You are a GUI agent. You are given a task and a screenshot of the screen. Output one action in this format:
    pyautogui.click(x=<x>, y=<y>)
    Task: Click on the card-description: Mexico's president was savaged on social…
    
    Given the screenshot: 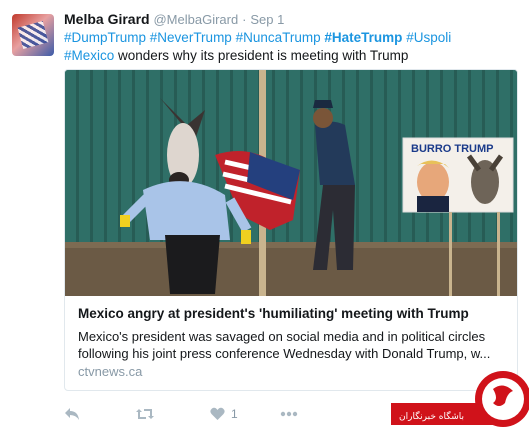 What is the action you would take?
    pyautogui.click(x=284, y=345)
    